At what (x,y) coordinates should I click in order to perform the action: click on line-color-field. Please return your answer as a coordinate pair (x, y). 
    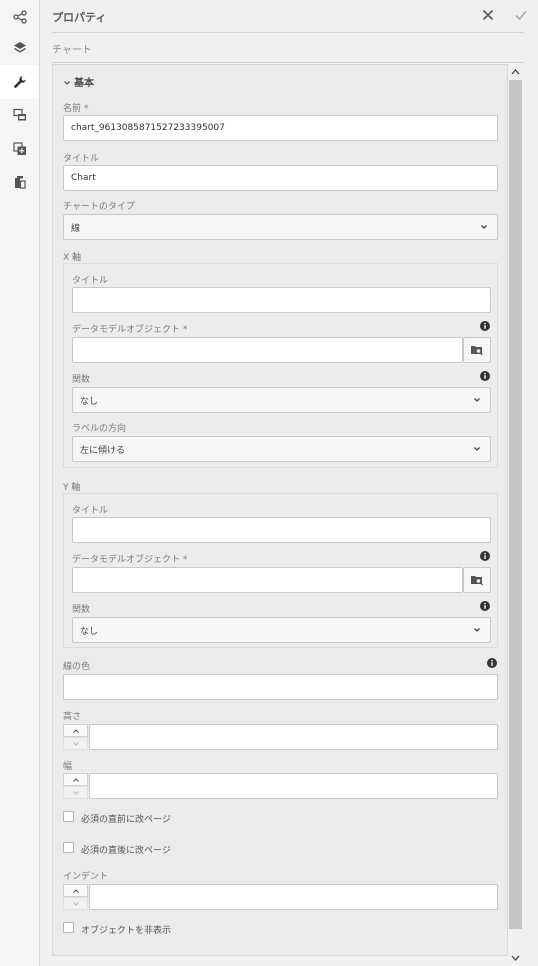
    Looking at the image, I should click on (280, 687).